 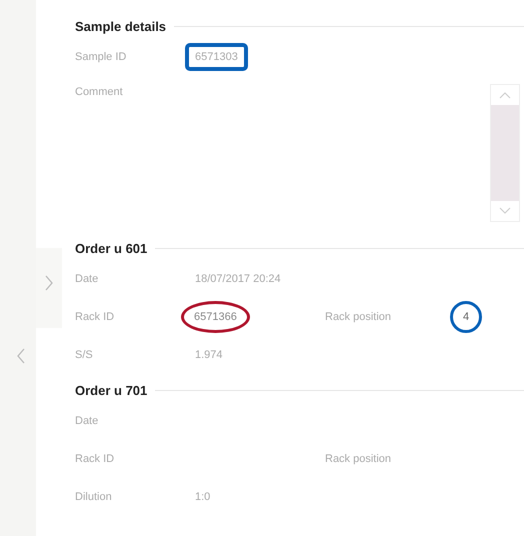 What do you see at coordinates (505, 211) in the screenshot?
I see `scroll-down-icon` at bounding box center [505, 211].